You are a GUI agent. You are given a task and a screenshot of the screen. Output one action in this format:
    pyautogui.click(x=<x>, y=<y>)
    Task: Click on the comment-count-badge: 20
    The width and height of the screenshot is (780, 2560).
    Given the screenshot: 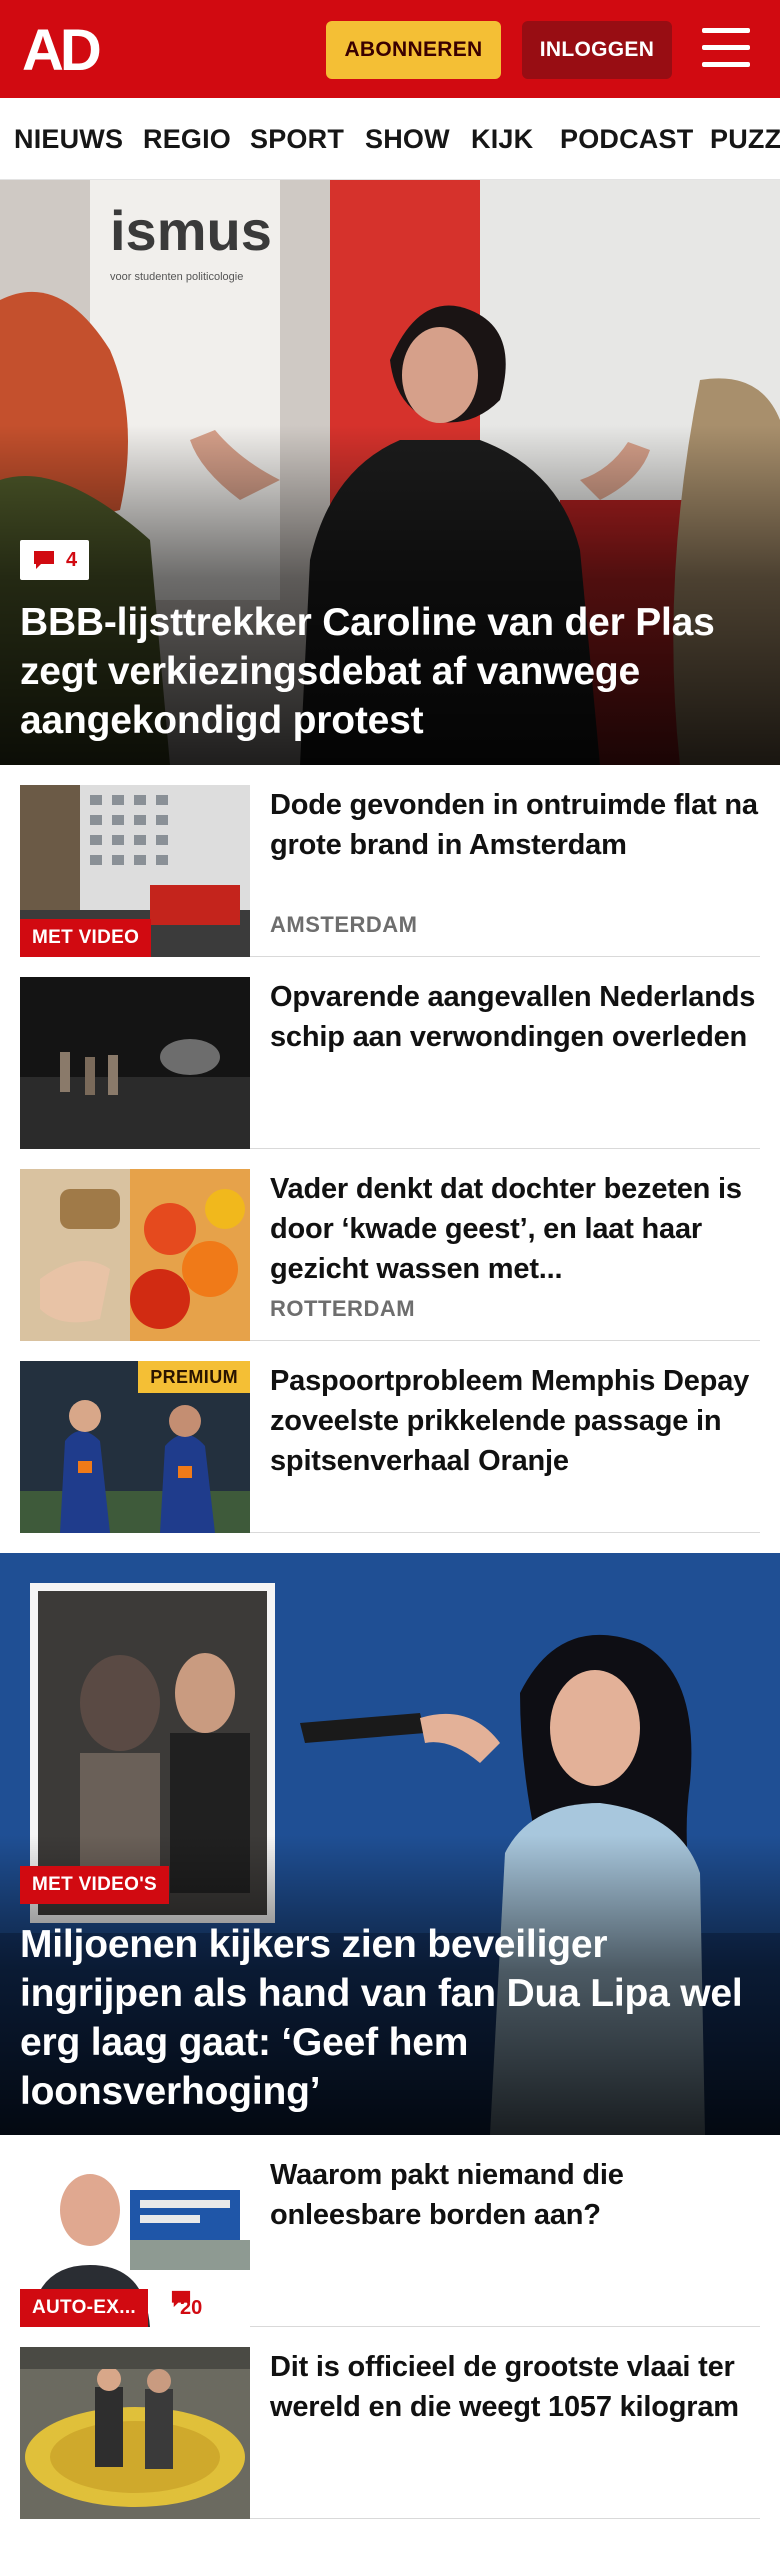 What is the action you would take?
    pyautogui.click(x=191, y=2308)
    